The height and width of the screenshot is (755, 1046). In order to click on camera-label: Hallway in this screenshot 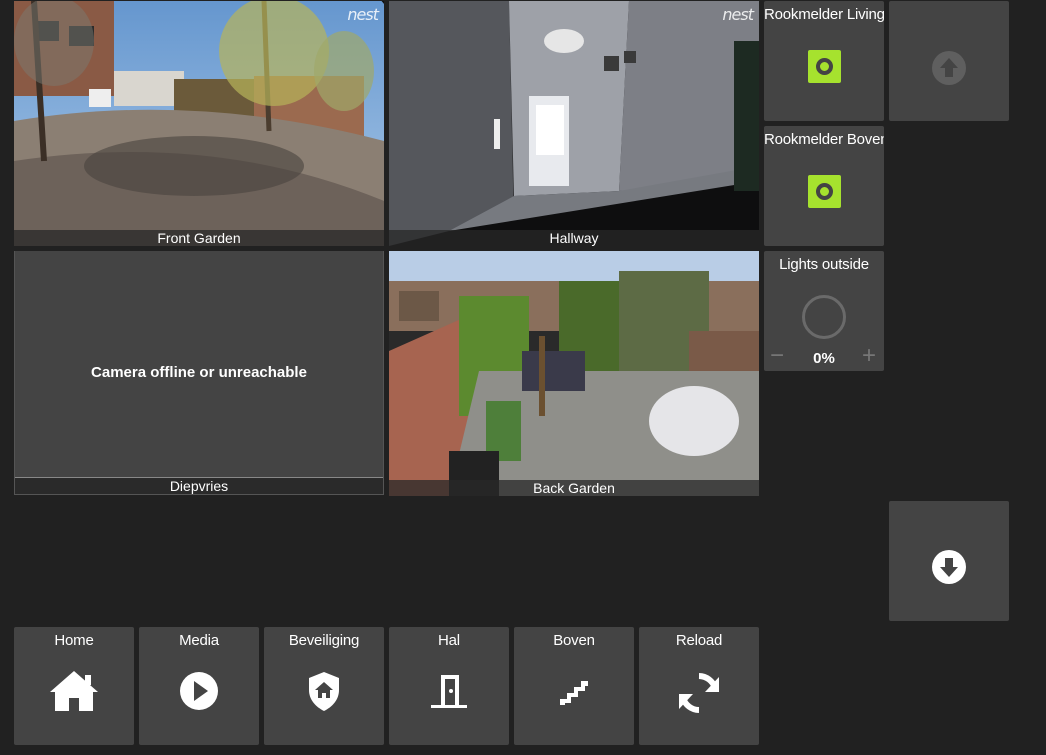, I will do `click(574, 238)`.